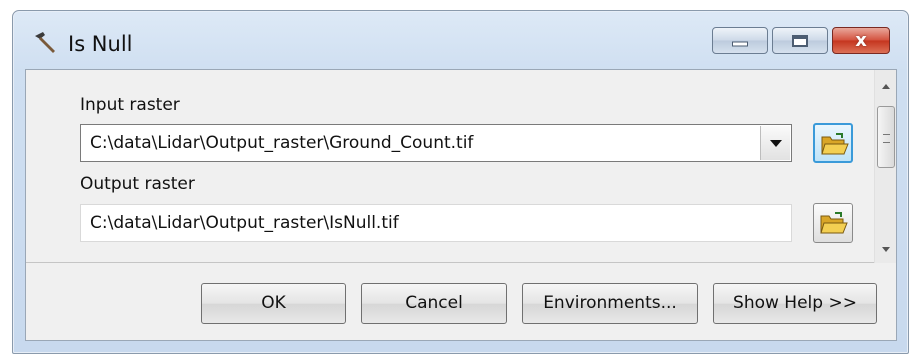 This screenshot has width=919, height=360. I want to click on input-raster-dropdown-button, so click(775, 143).